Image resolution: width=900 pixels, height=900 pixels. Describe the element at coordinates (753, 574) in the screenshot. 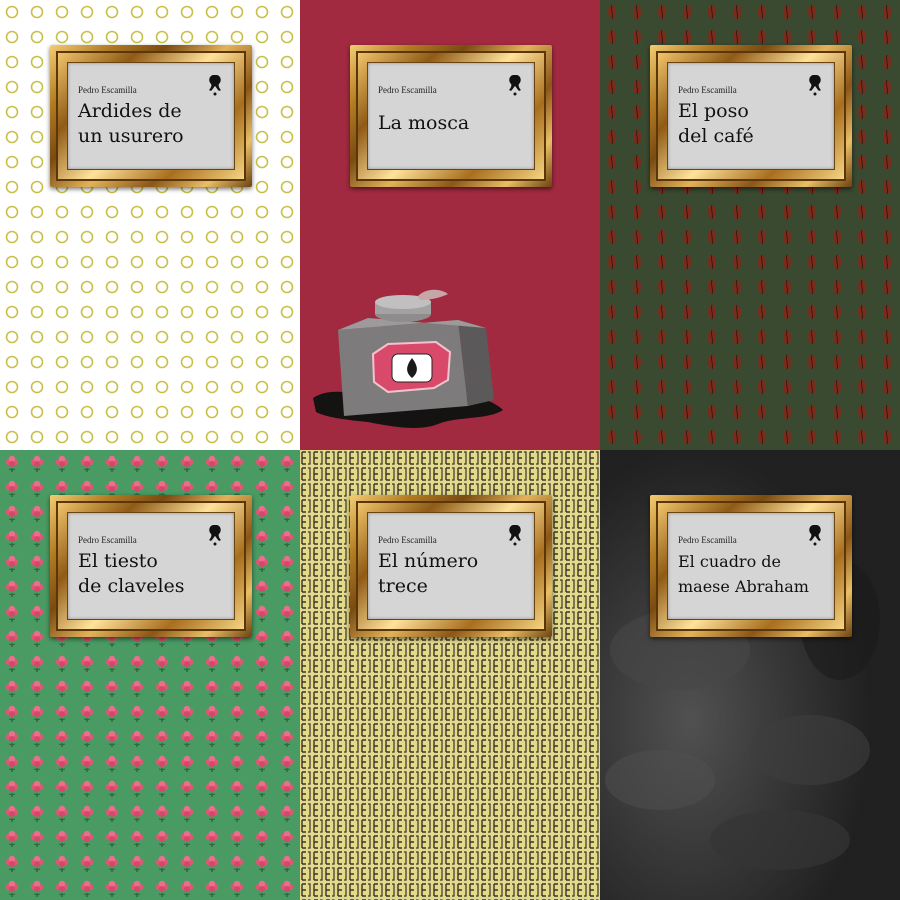

I see `book-title: El cuadro de maese Abraham` at that location.